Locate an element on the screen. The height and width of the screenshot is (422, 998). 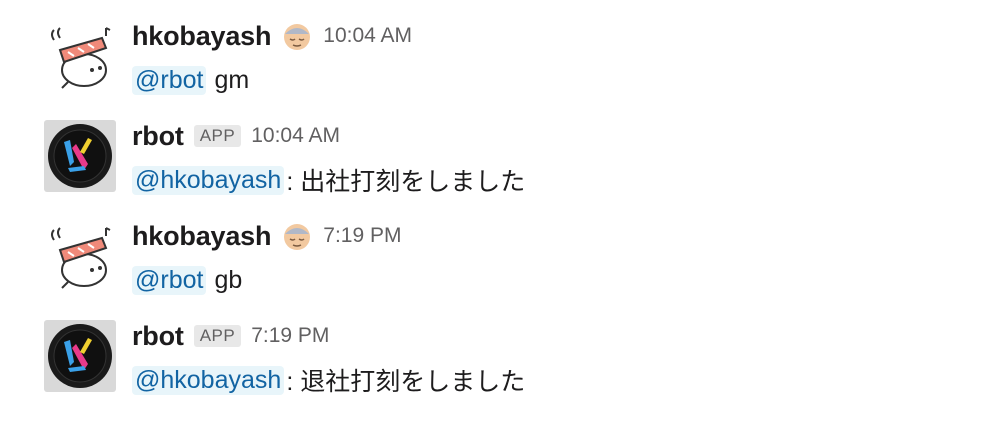
message-text: gm is located at coordinates (232, 79).